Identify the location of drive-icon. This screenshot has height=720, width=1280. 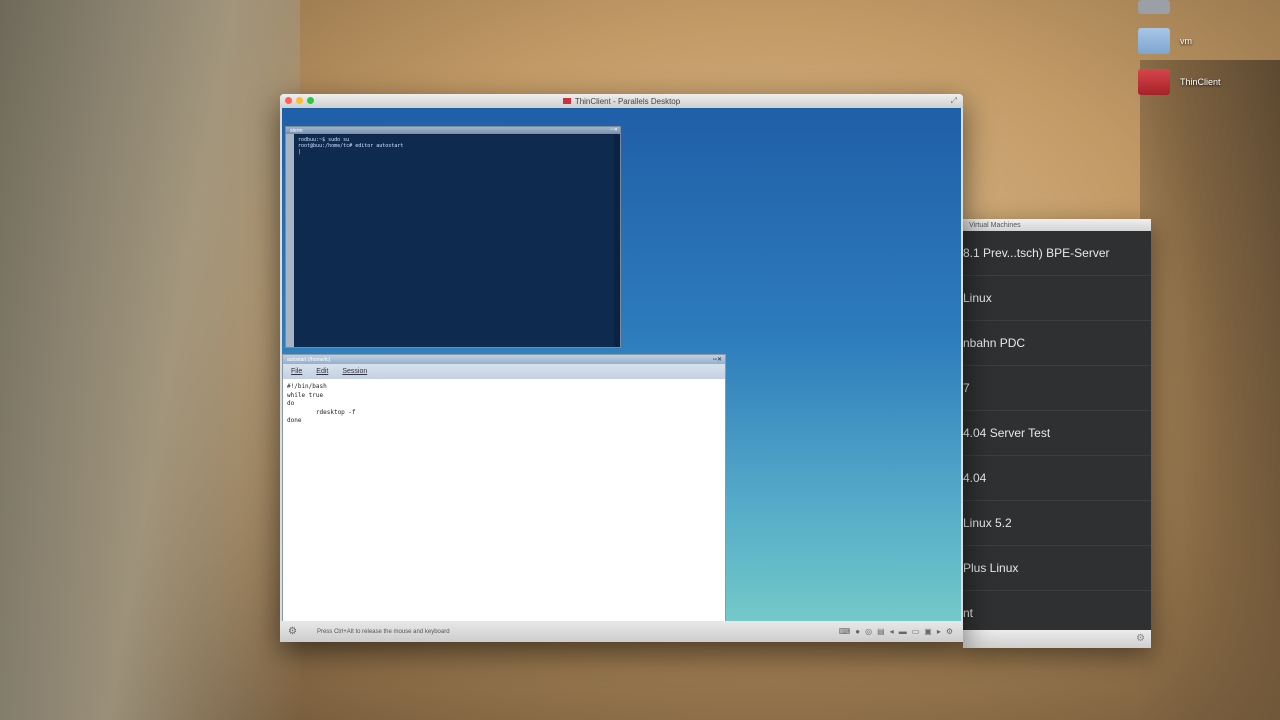
(1154, 7).